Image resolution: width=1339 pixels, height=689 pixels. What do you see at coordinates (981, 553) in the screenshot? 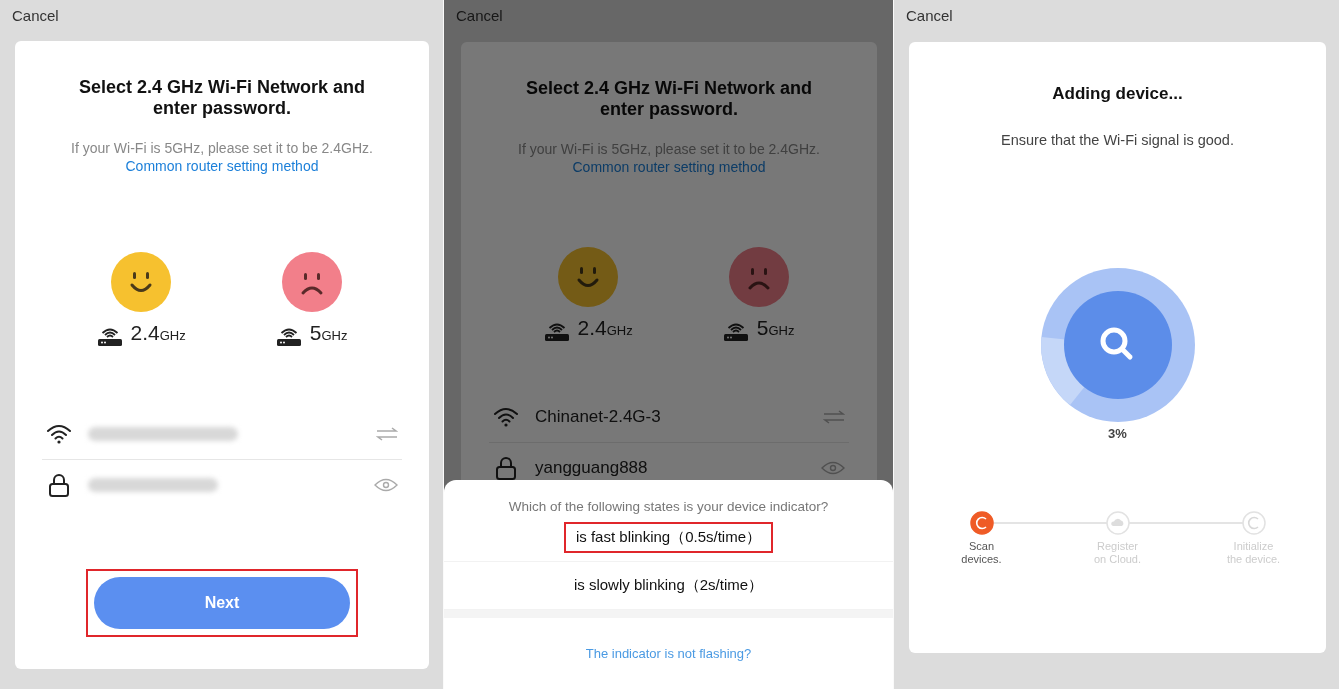
I see `step-label: Scan devices.` at bounding box center [981, 553].